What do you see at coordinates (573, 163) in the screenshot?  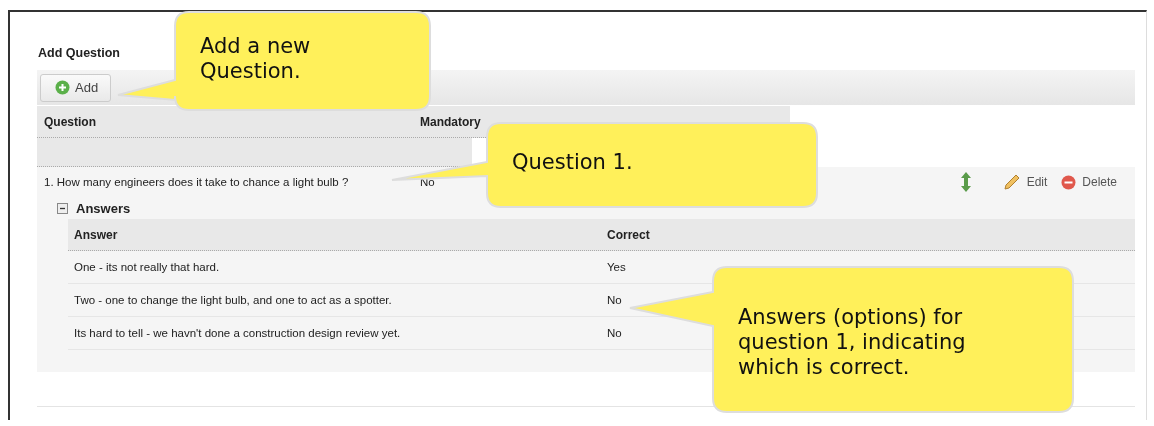 I see `callout-text: Question 1.` at bounding box center [573, 163].